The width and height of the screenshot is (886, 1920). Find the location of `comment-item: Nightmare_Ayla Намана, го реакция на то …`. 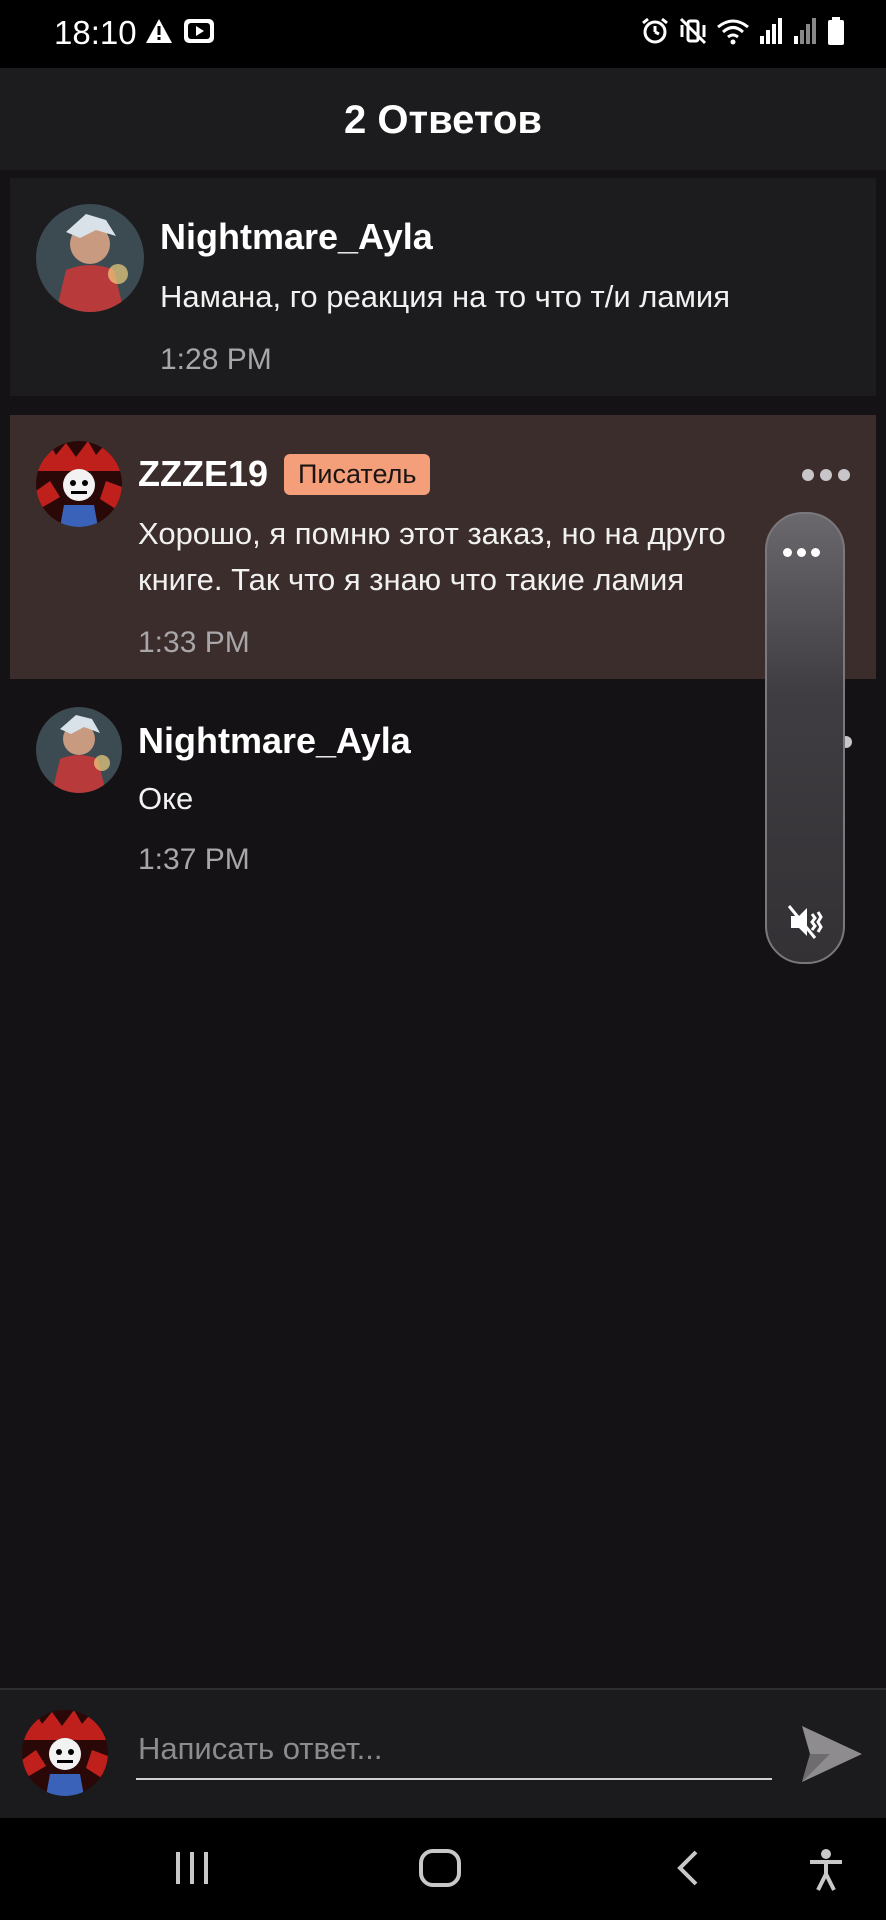

comment-item: Nightmare_Ayla Намана, го реакция на то … is located at coordinates (443, 287).